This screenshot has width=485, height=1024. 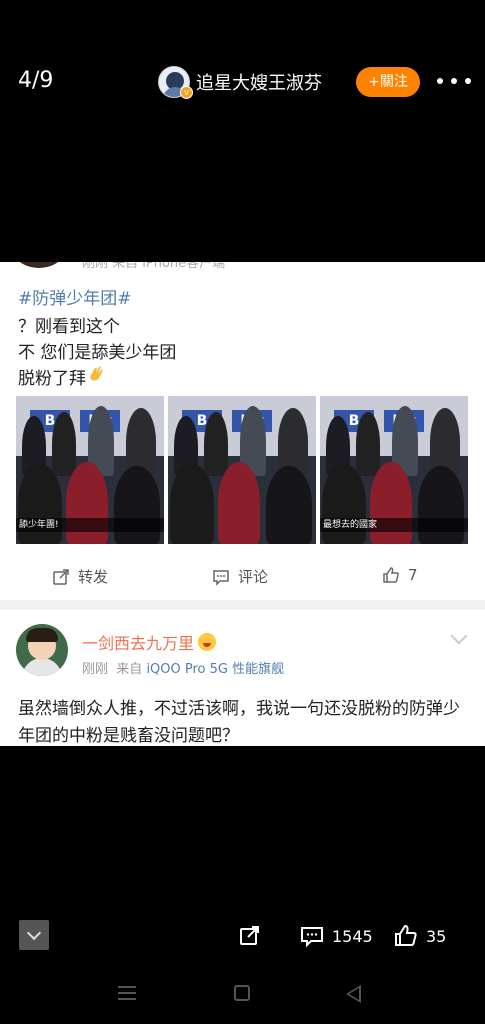 What do you see at coordinates (400, 575) in the screenshot?
I see `like-button: 7` at bounding box center [400, 575].